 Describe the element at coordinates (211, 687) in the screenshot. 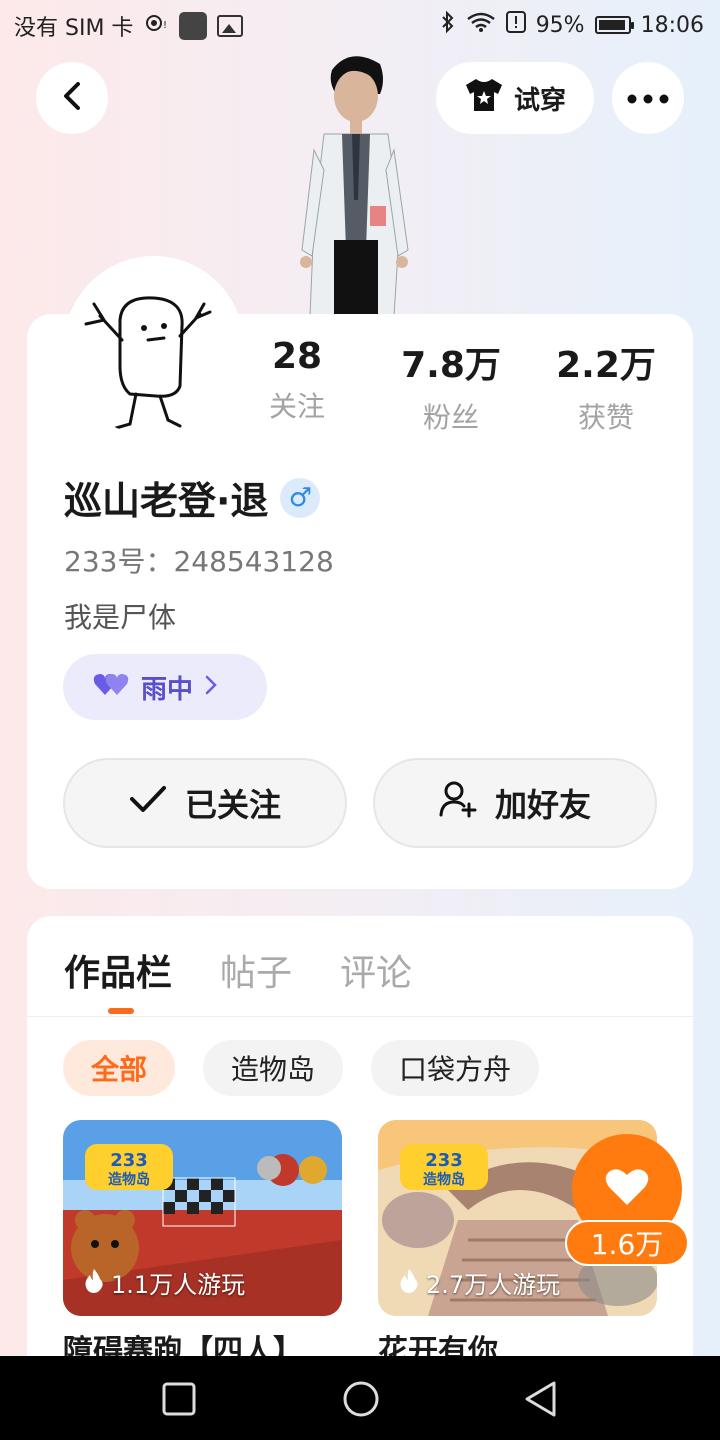

I see `chevron-right-icon` at that location.